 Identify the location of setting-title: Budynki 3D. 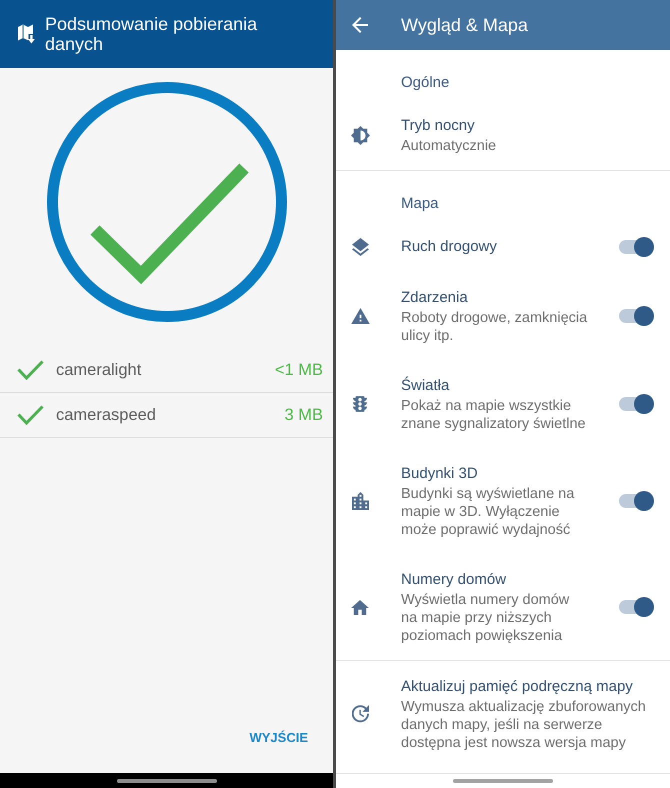
(440, 474).